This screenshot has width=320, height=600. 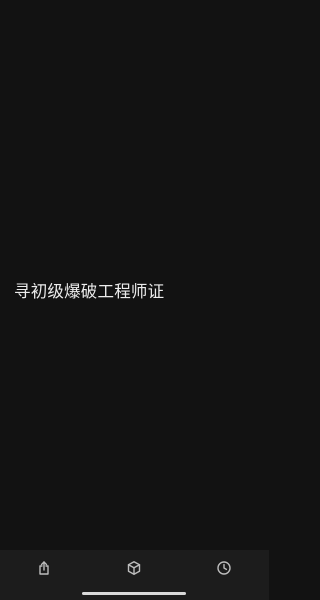 I want to click on share-icon, so click(x=44, y=570).